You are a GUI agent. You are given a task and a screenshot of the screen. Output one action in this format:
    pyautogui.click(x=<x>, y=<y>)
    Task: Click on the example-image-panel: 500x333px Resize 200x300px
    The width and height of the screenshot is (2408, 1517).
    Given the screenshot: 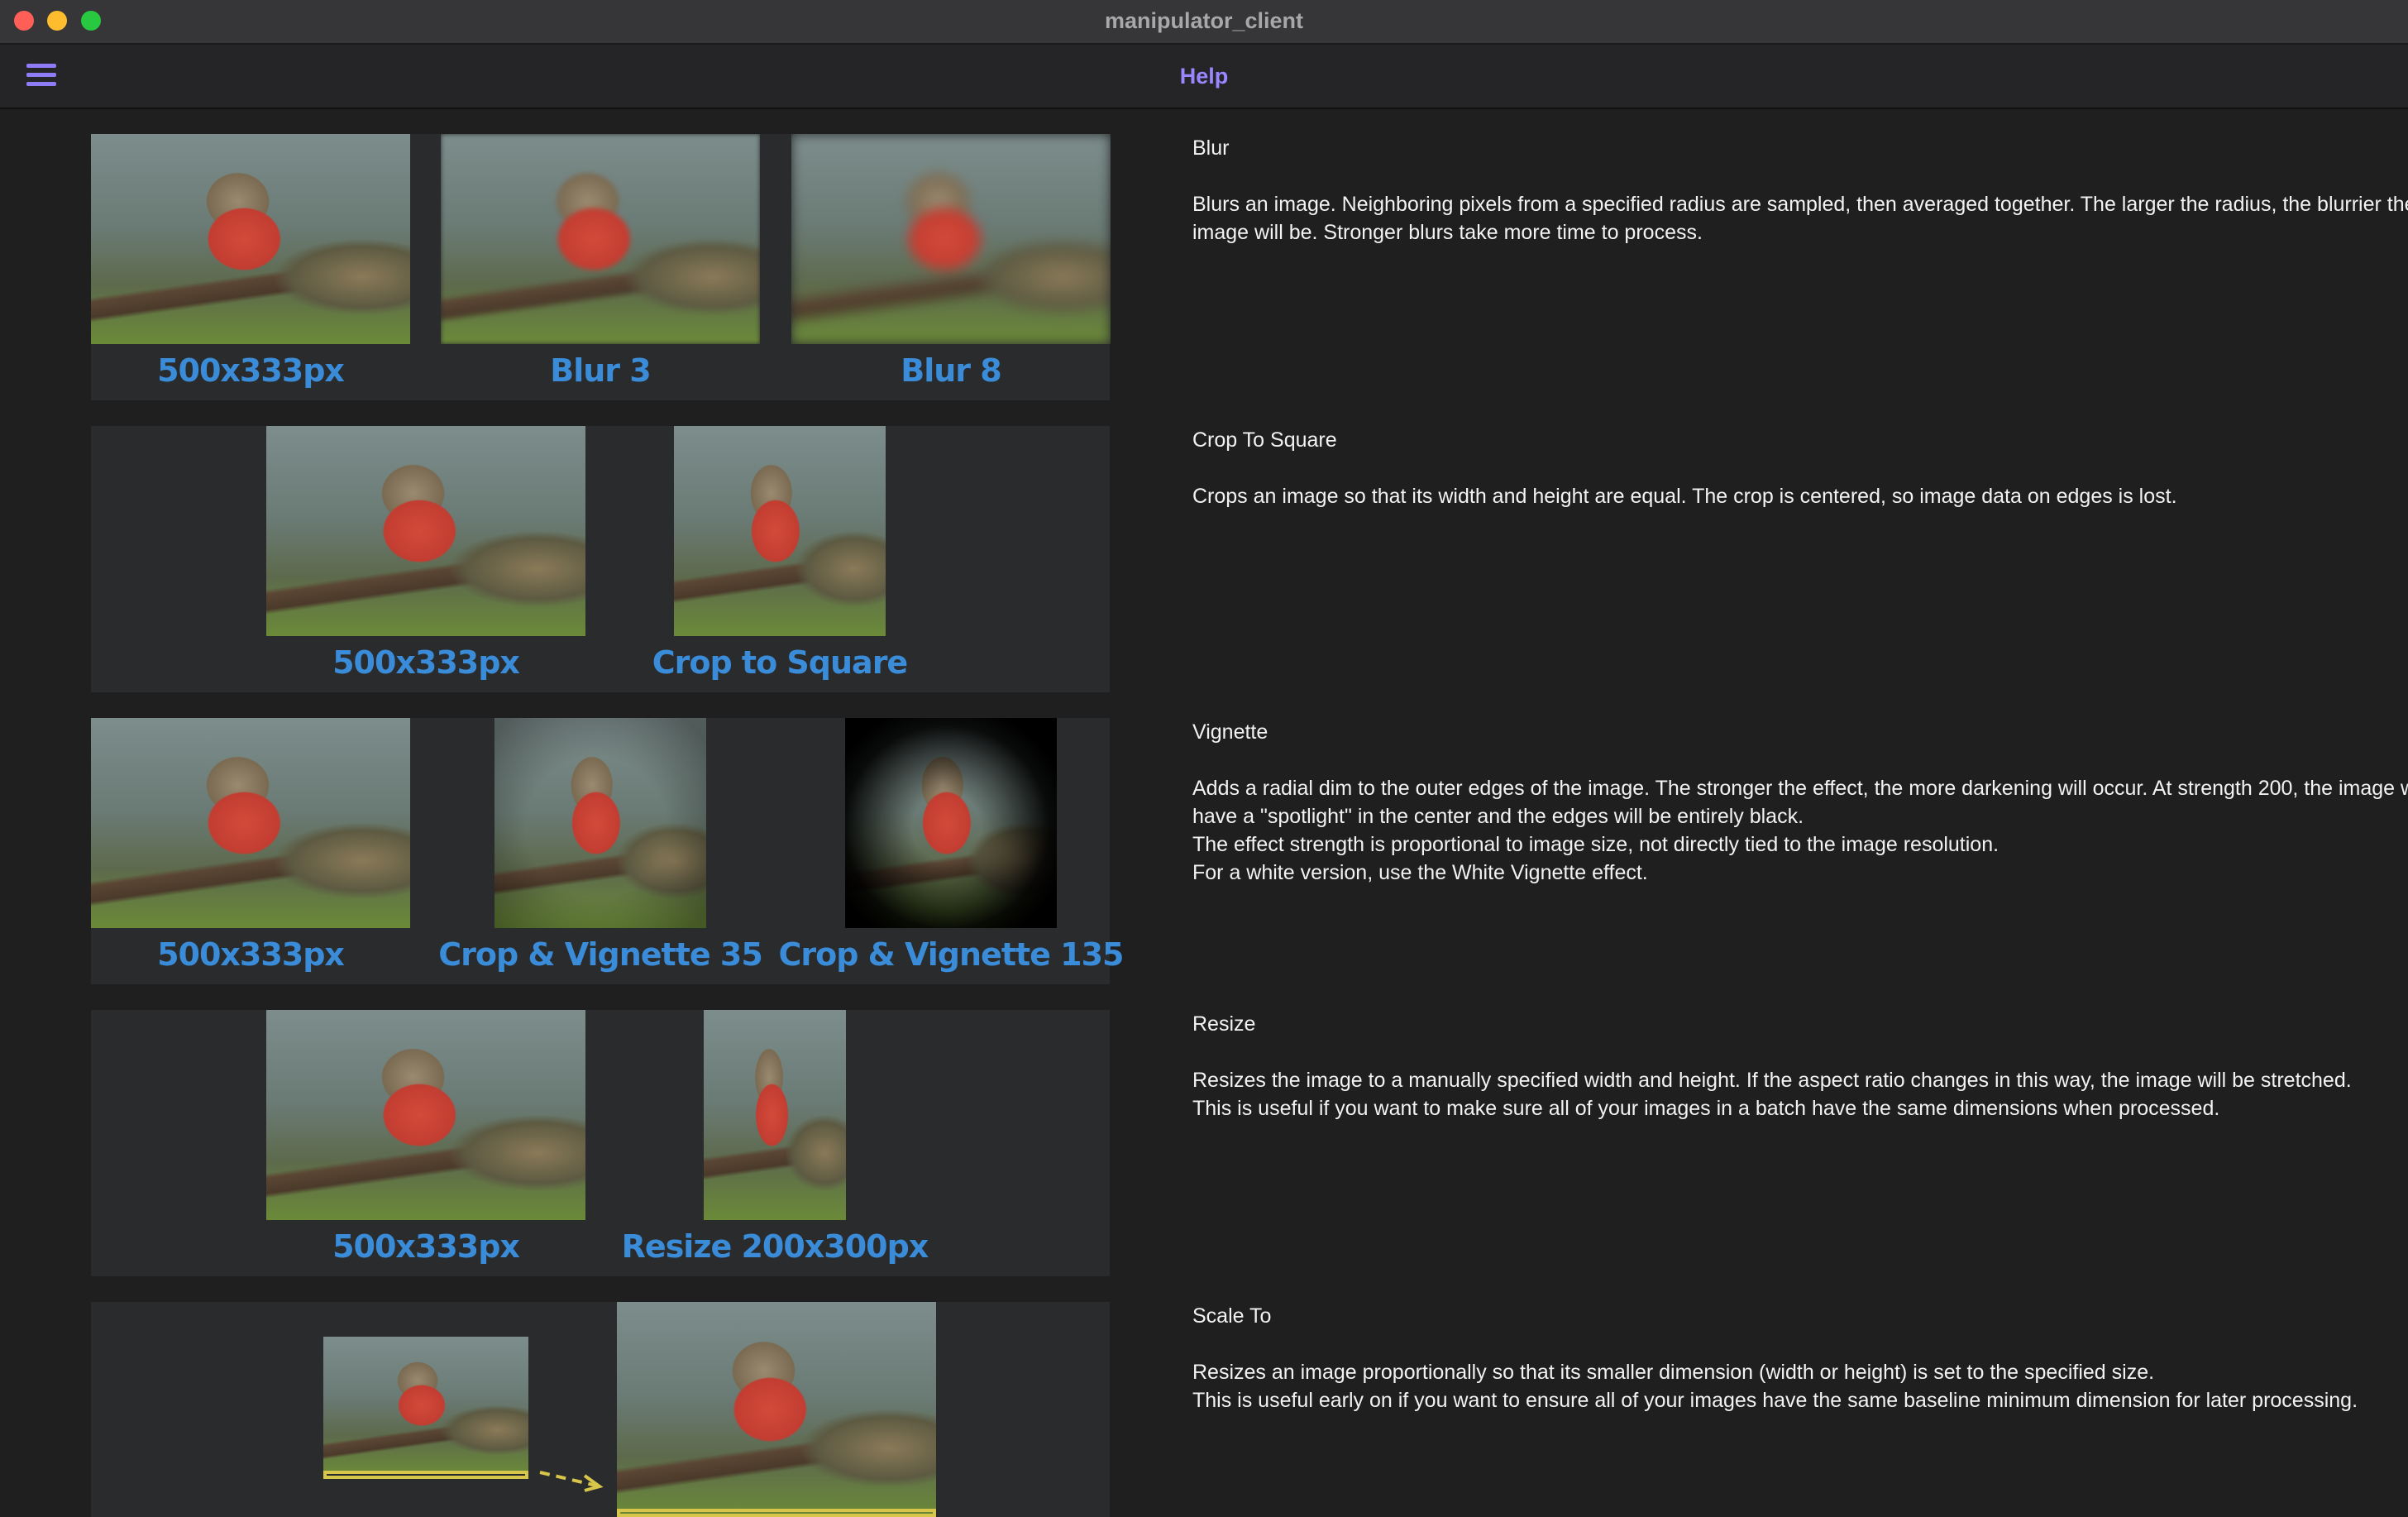 What is the action you would take?
    pyautogui.click(x=600, y=1143)
    